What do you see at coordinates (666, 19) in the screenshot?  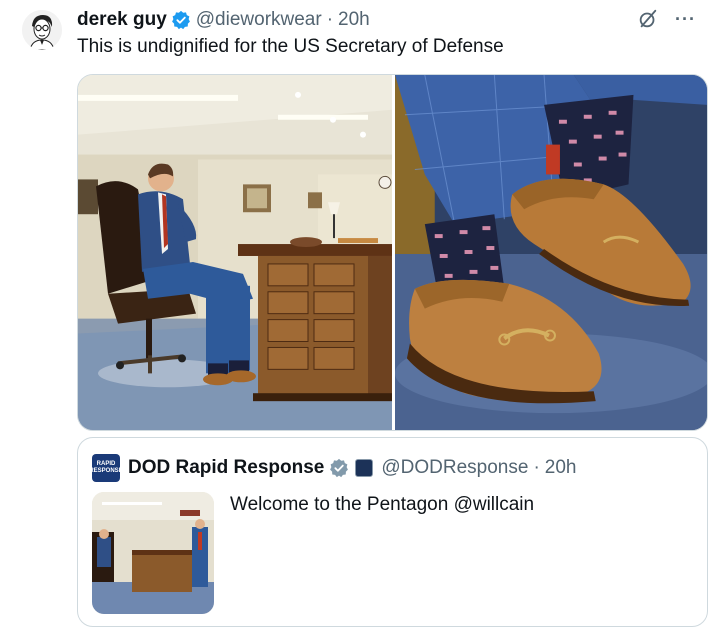 I see `header-actions: ···` at bounding box center [666, 19].